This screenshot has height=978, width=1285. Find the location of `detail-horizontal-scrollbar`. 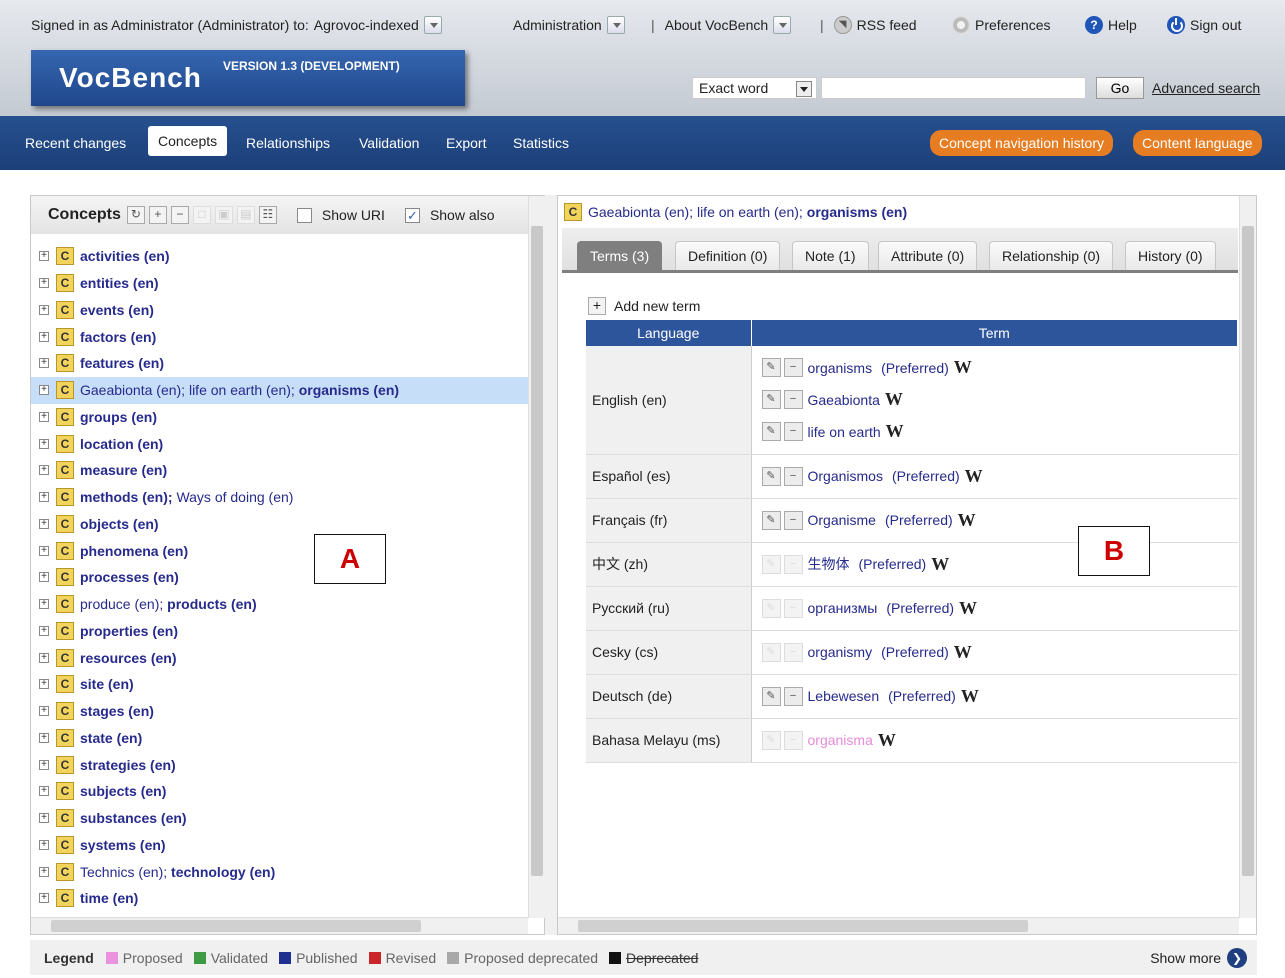

detail-horizontal-scrollbar is located at coordinates (898, 925).